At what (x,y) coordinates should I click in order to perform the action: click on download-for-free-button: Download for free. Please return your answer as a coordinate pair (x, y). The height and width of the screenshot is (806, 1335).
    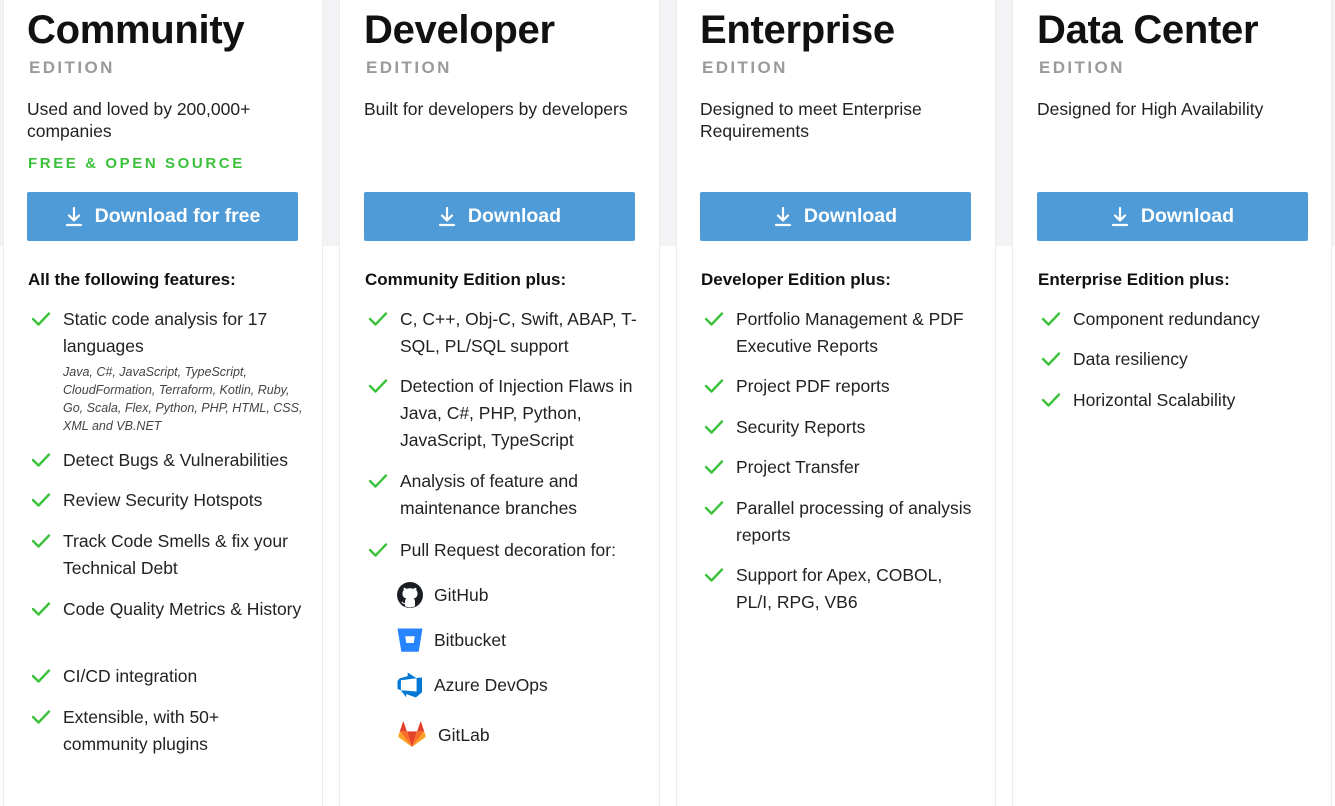
    Looking at the image, I should click on (162, 216).